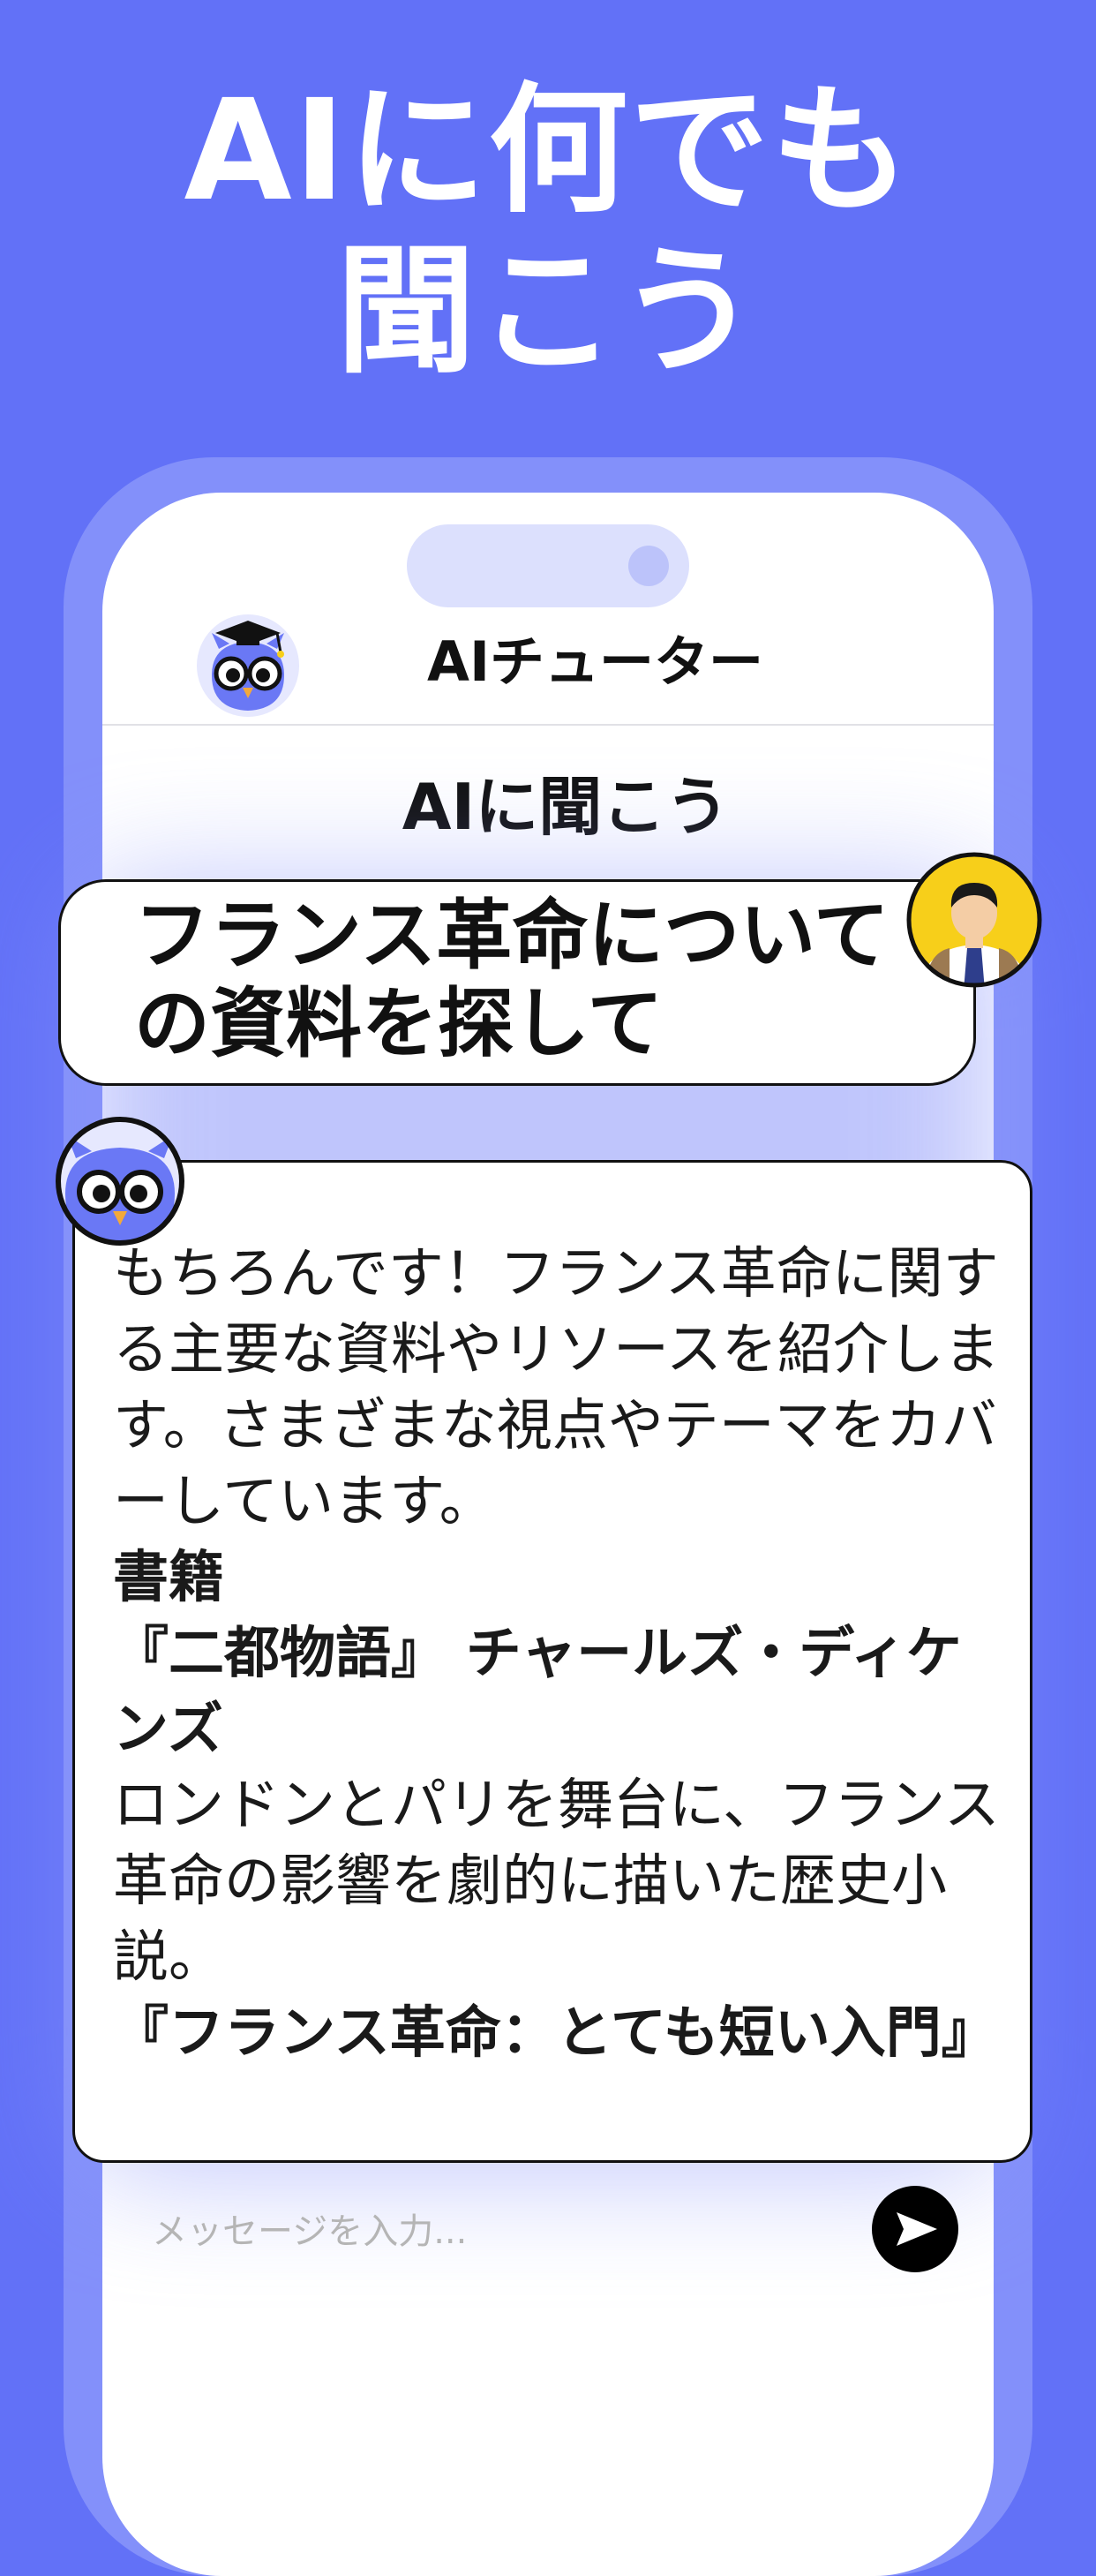  What do you see at coordinates (537, 1691) in the screenshot?
I see `bot-book1-title: 『二都物語』 チャールズ・ディケンズ` at bounding box center [537, 1691].